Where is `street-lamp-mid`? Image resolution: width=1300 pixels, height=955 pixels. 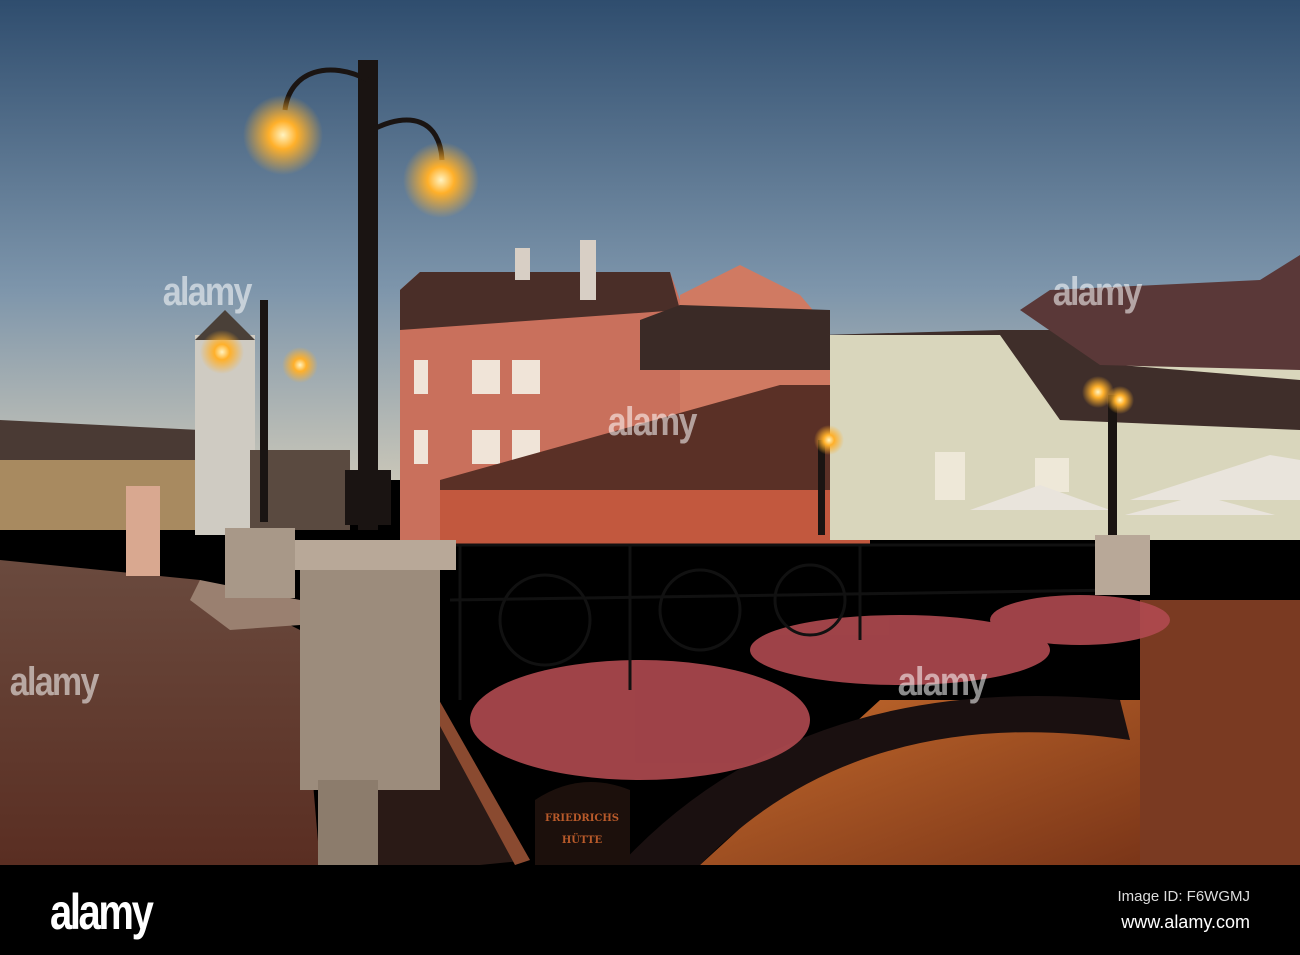
street-lamp-mid is located at coordinates (821, 487).